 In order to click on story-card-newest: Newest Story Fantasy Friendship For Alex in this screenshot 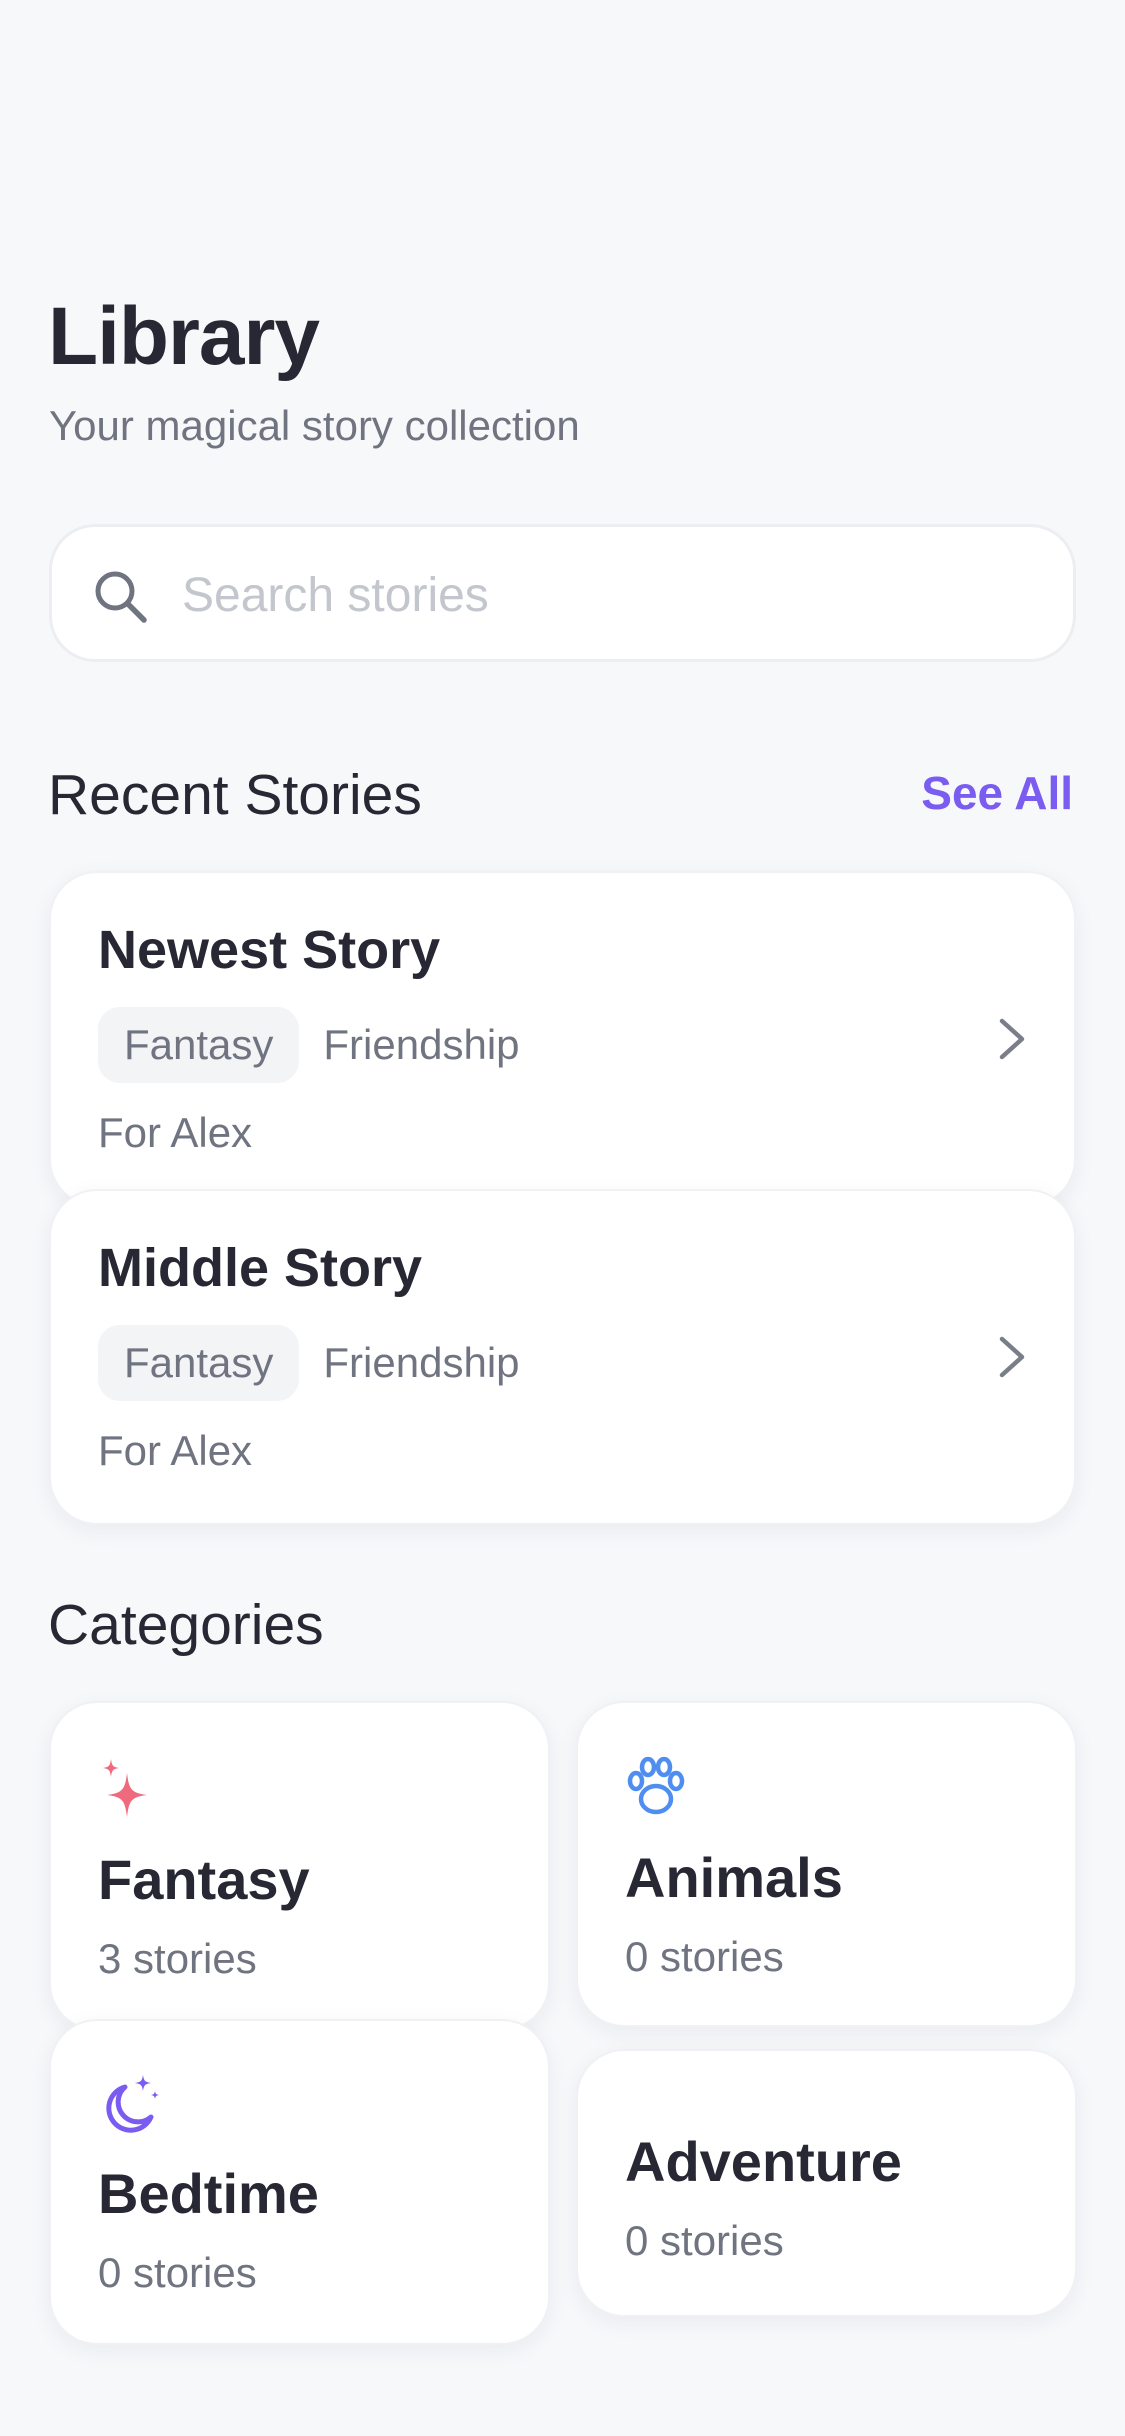, I will do `click(562, 1039)`.